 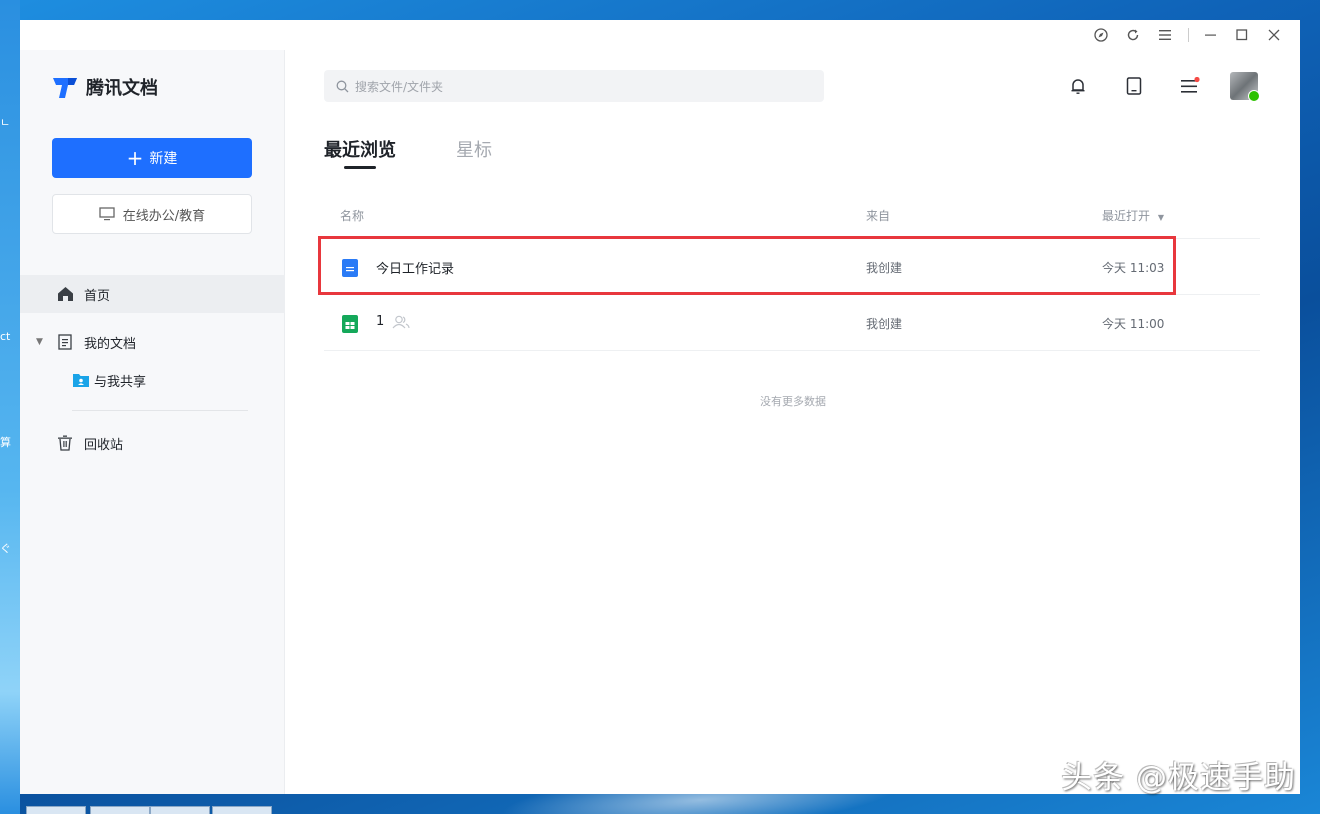 What do you see at coordinates (65, 443) in the screenshot?
I see `trash-icon` at bounding box center [65, 443].